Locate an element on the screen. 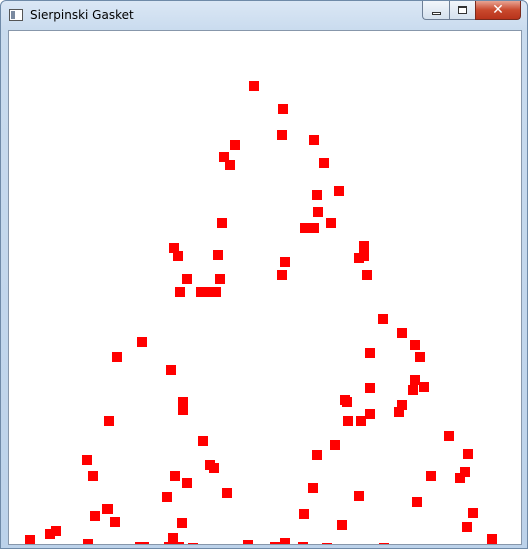 This screenshot has height=551, width=530. maximize-icon is located at coordinates (462, 10).